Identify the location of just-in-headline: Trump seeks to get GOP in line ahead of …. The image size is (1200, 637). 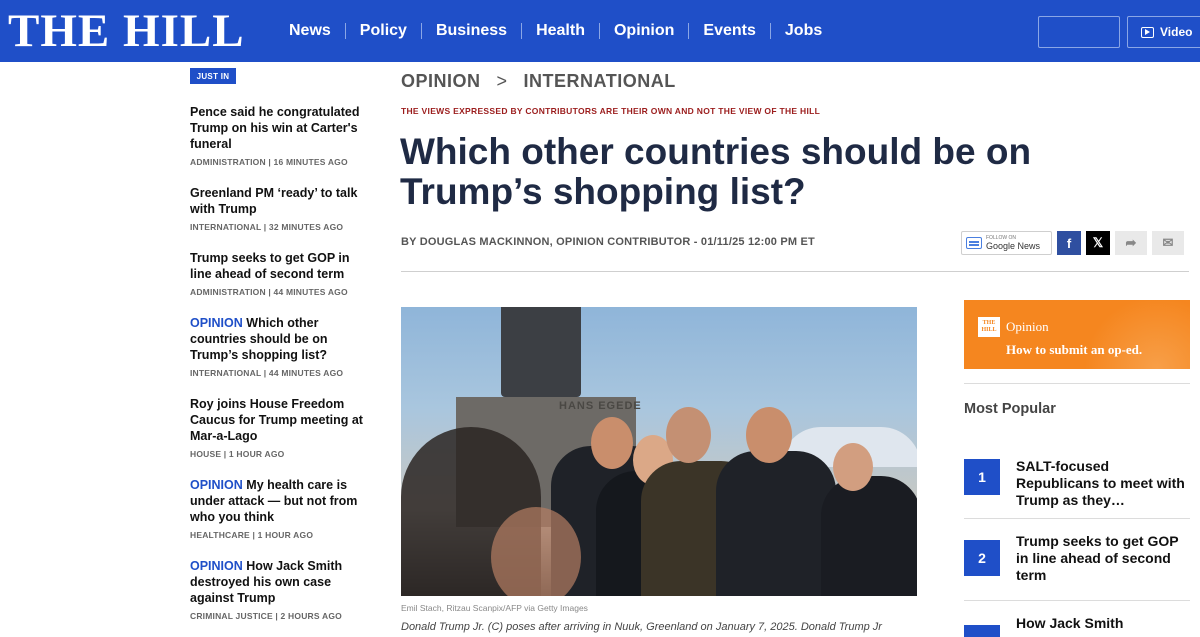
(280, 266).